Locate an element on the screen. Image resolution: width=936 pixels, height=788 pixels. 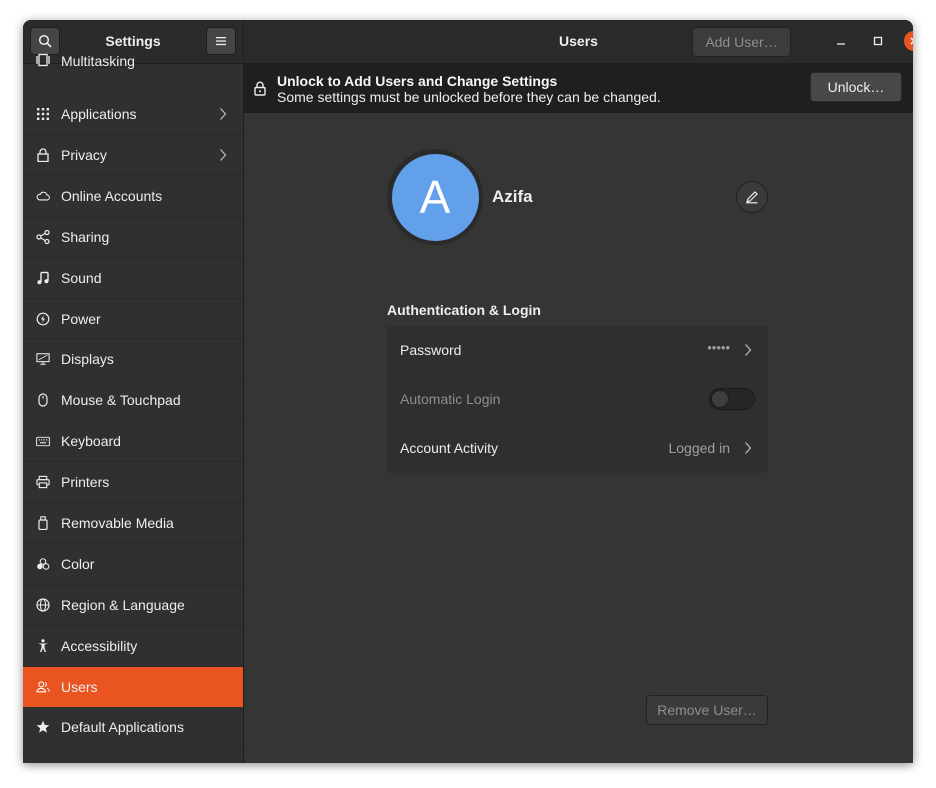
sidebar-item-online-accounts: Online Accounts is located at coordinates (133, 196).